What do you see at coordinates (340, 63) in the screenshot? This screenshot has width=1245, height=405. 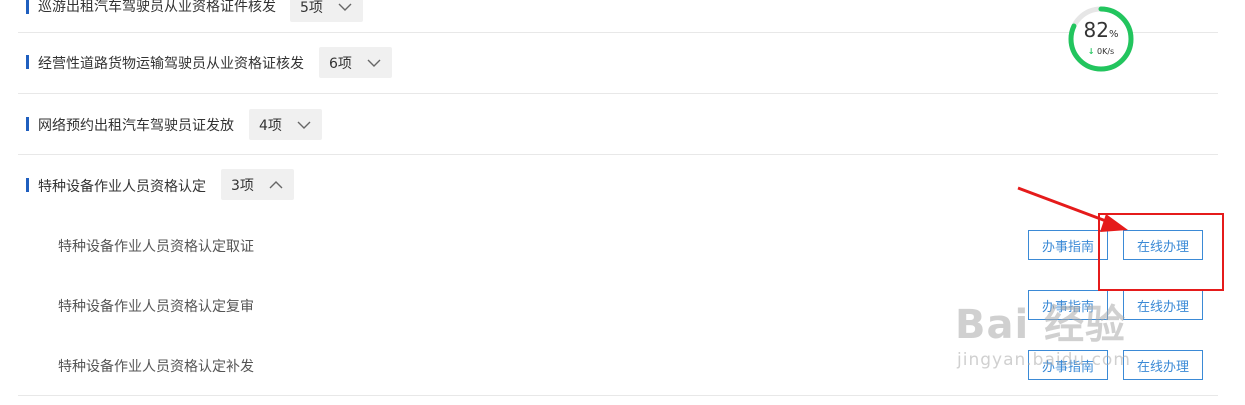 I see `category-count: 6项` at bounding box center [340, 63].